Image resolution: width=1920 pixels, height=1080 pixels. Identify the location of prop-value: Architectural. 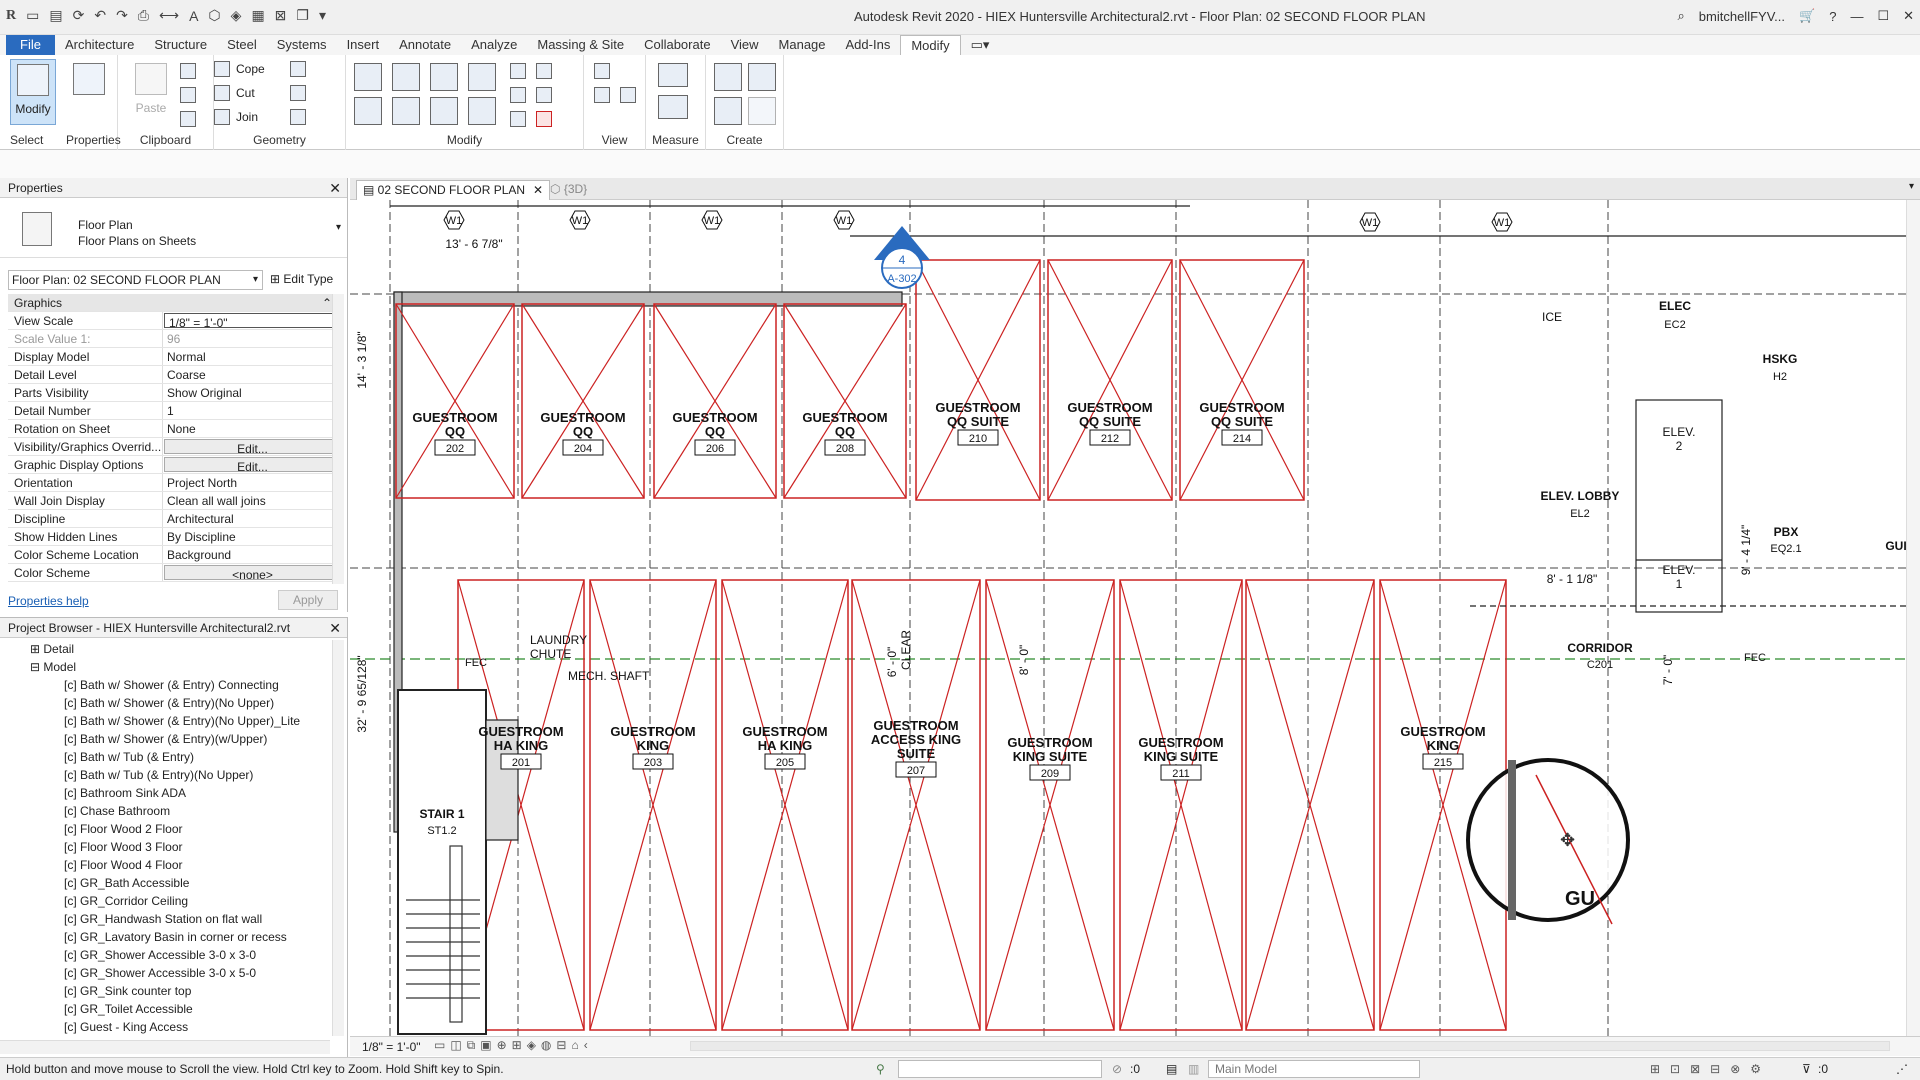
(250, 518).